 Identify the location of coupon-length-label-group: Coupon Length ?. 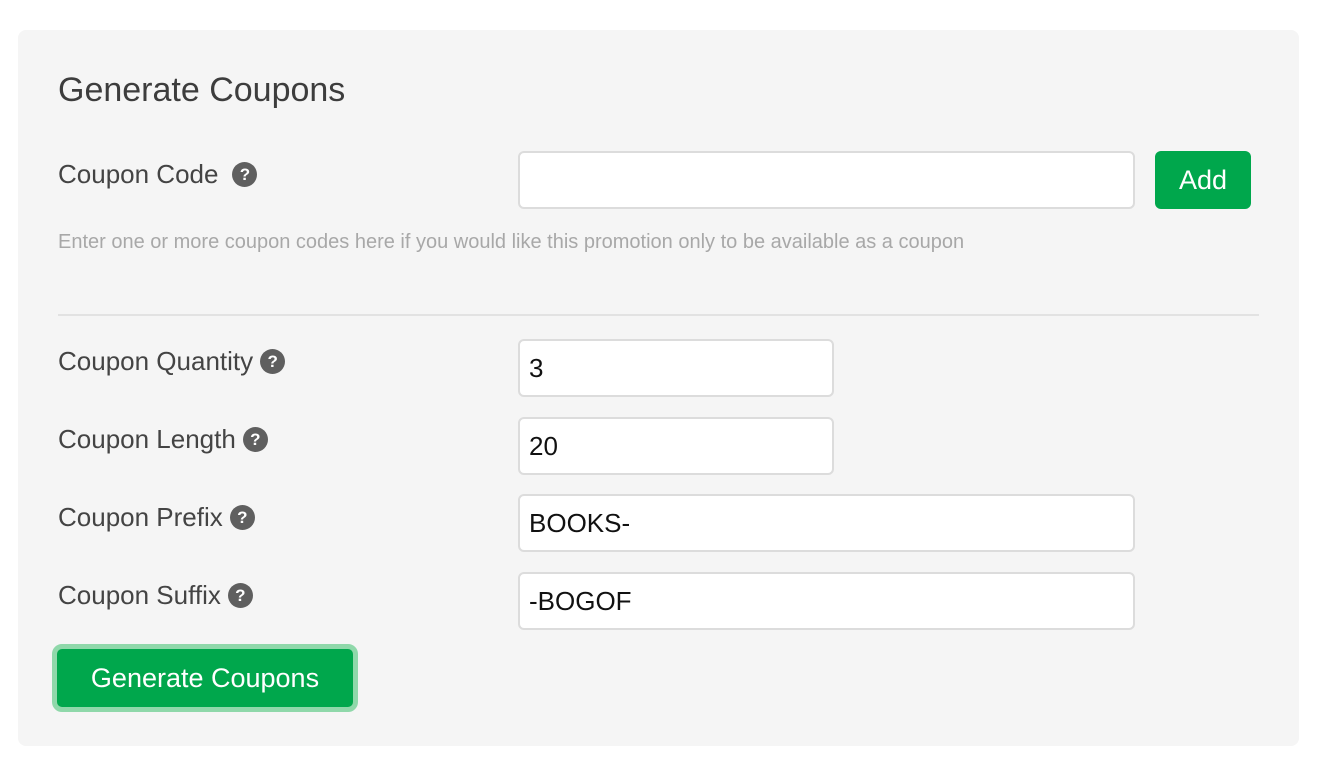
(163, 439).